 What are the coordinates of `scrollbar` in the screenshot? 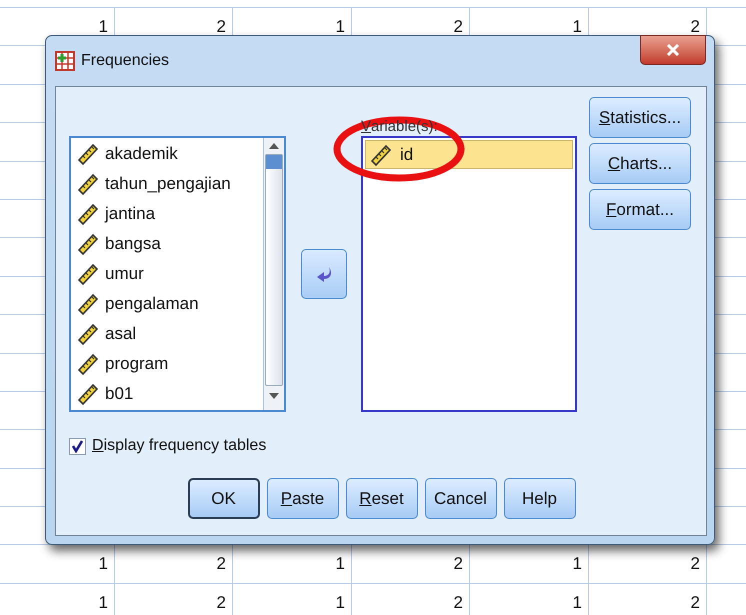 It's located at (273, 274).